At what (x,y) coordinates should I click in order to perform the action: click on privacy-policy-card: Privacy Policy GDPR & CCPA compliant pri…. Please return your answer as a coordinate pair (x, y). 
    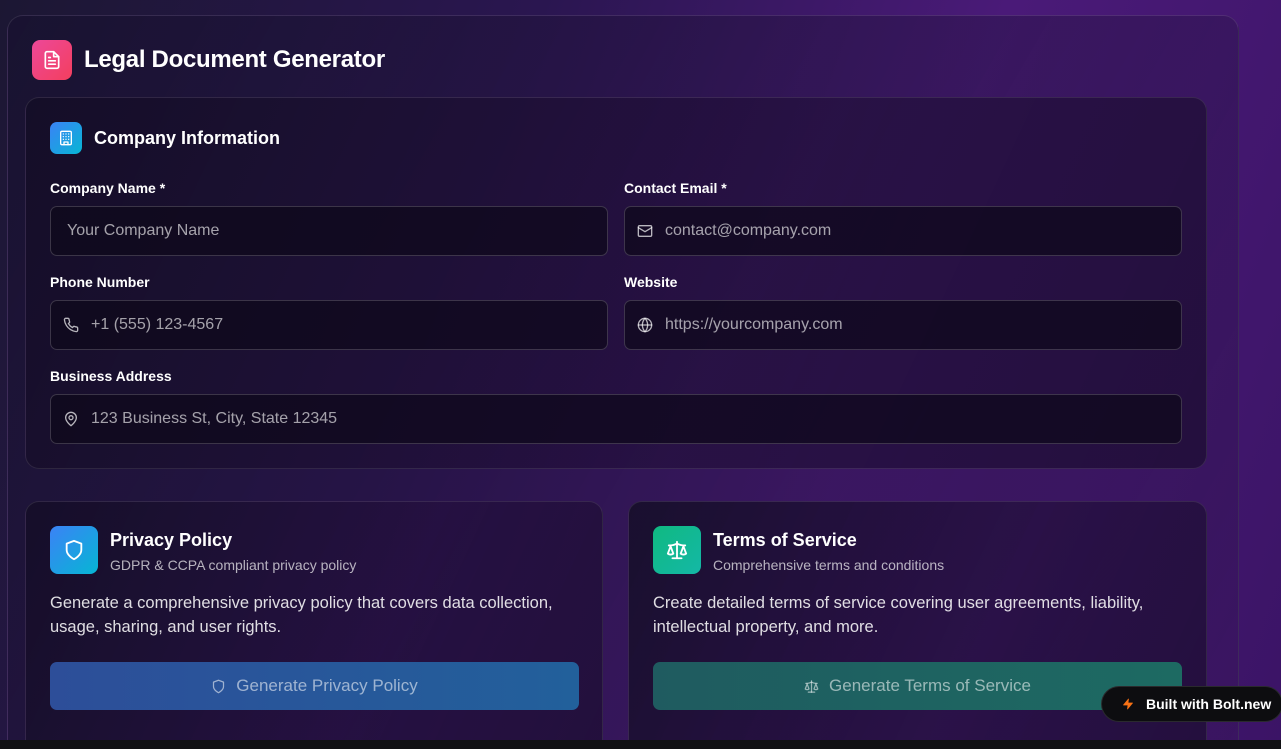
    Looking at the image, I should click on (314, 625).